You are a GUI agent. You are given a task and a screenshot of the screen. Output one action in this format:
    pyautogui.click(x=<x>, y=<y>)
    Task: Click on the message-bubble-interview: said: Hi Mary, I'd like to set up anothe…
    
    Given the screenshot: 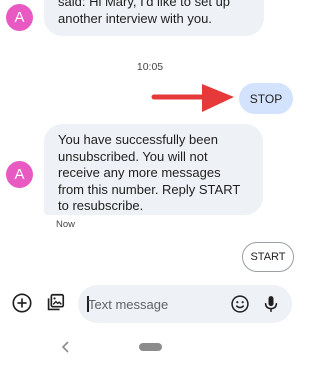 What is the action you would take?
    pyautogui.click(x=154, y=18)
    